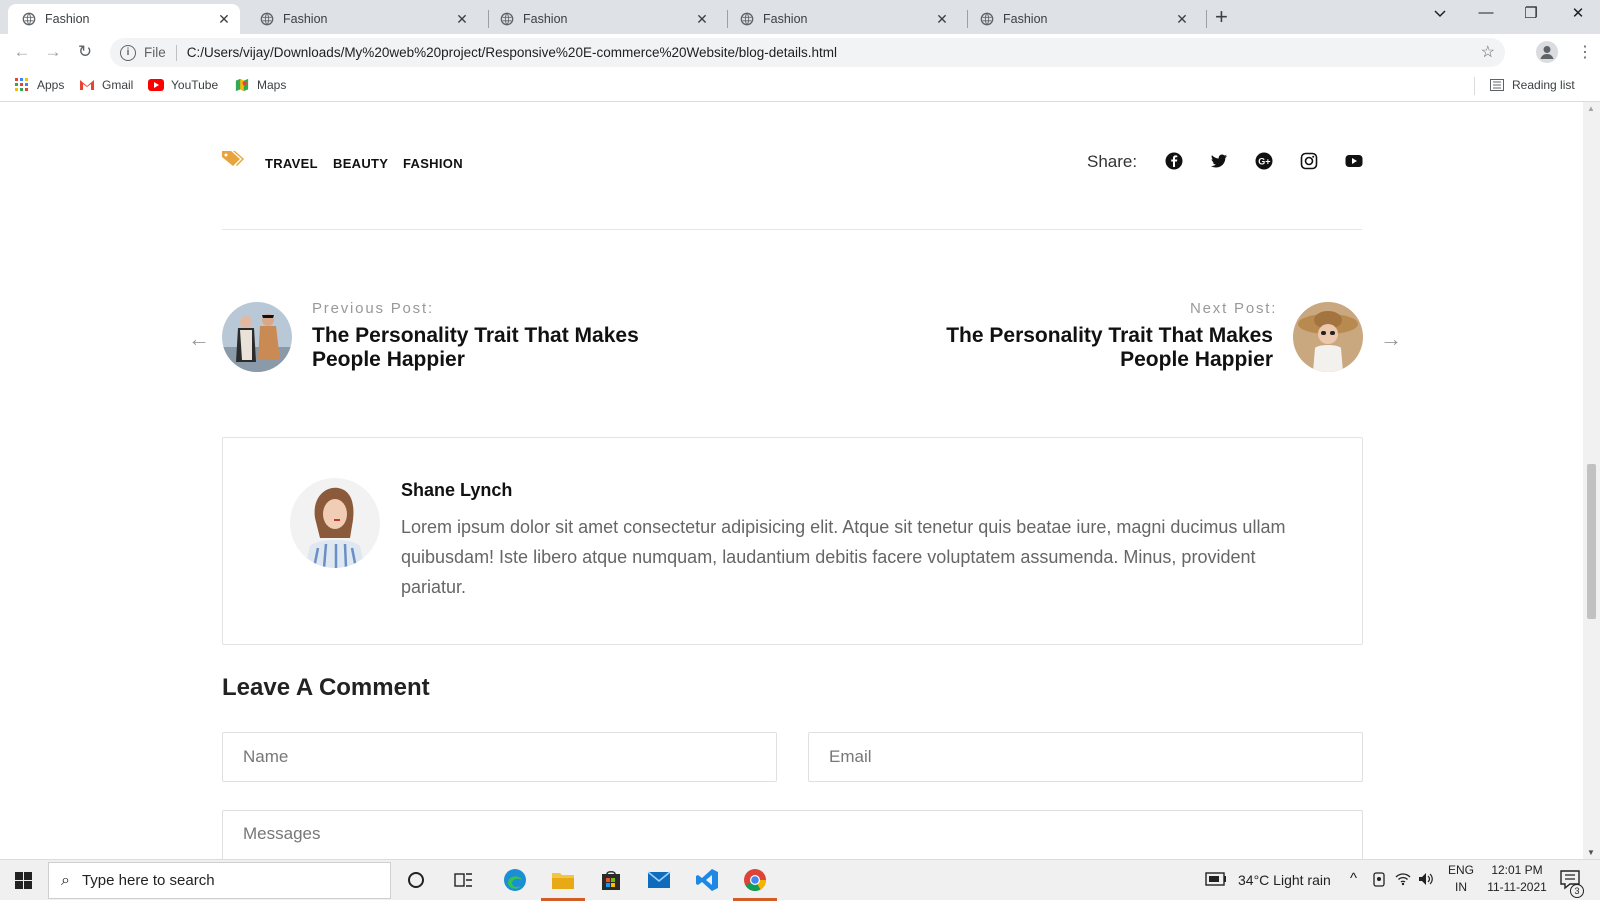  I want to click on bookmark-maps: Maps, so click(260, 85).